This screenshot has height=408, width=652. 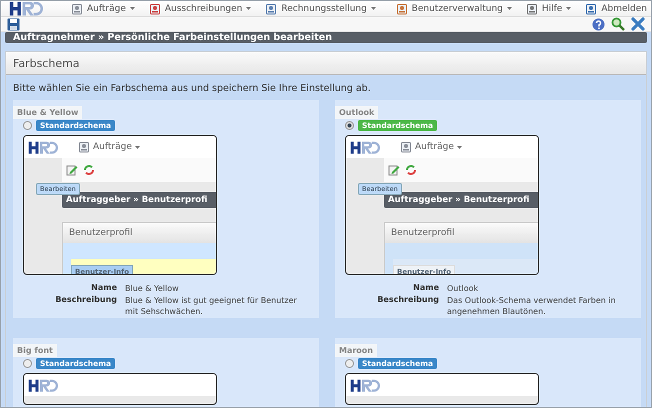 What do you see at coordinates (192, 89) in the screenshot?
I see `intro-text: Bitte wählen Sie ein Farbschema aus und speichern Sie Ihre Einstellung ab.` at bounding box center [192, 89].